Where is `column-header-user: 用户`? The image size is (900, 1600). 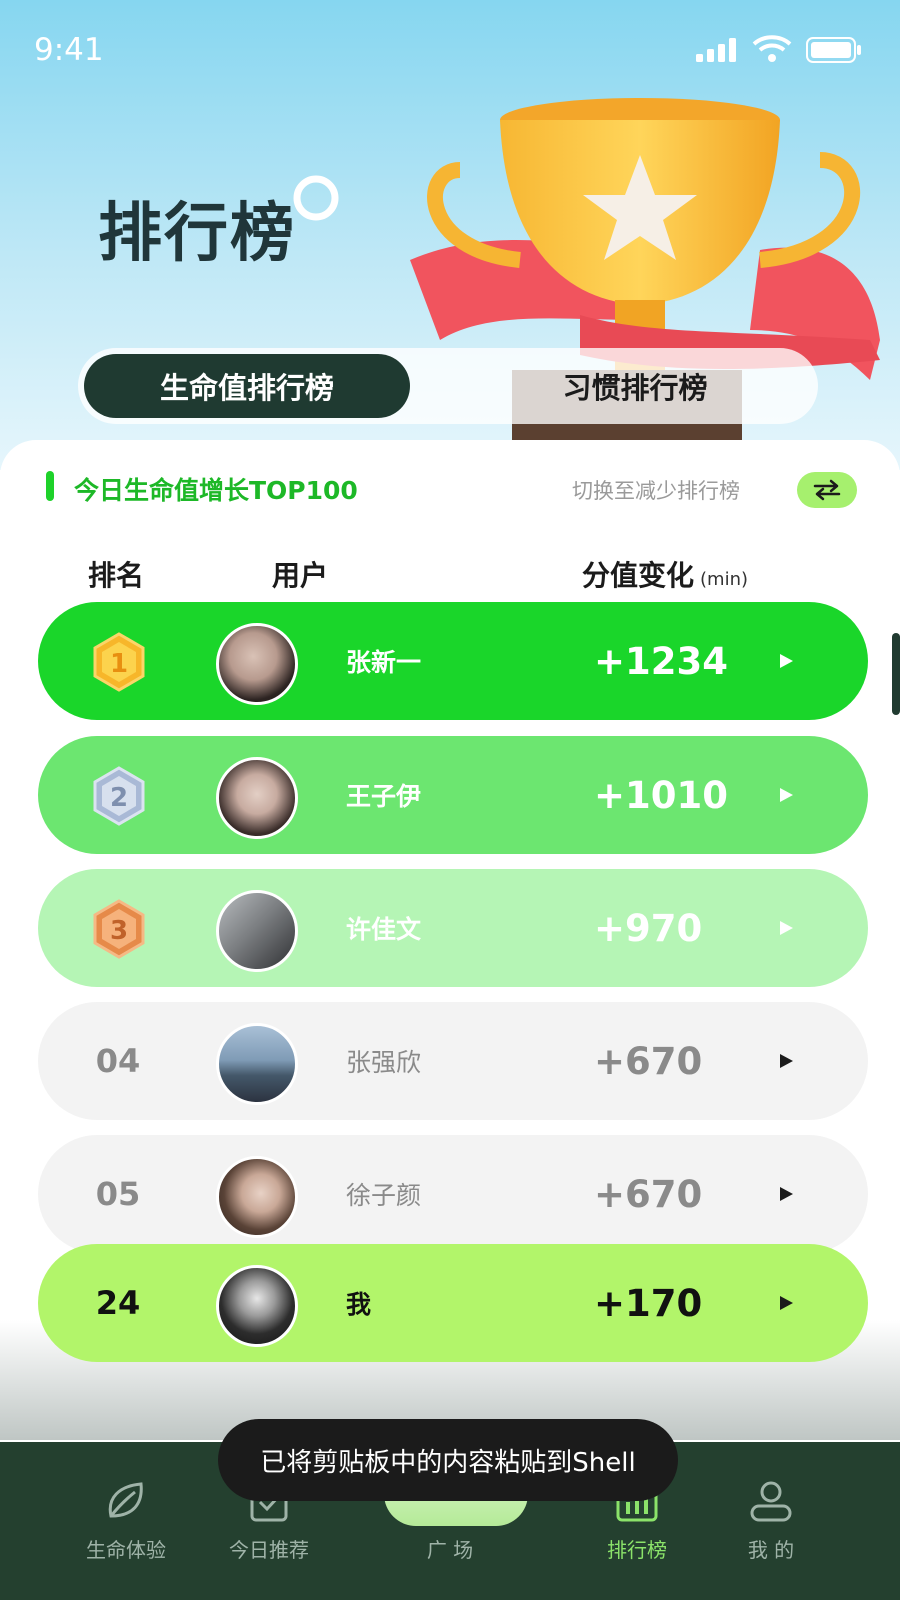 column-header-user: 用户 is located at coordinates (300, 575).